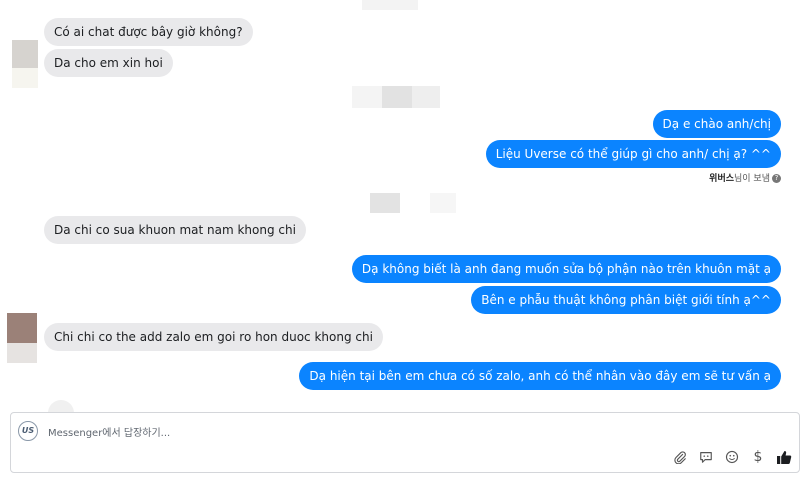 The width and height of the screenshot is (800, 477). I want to click on help-icon: ?, so click(776, 178).